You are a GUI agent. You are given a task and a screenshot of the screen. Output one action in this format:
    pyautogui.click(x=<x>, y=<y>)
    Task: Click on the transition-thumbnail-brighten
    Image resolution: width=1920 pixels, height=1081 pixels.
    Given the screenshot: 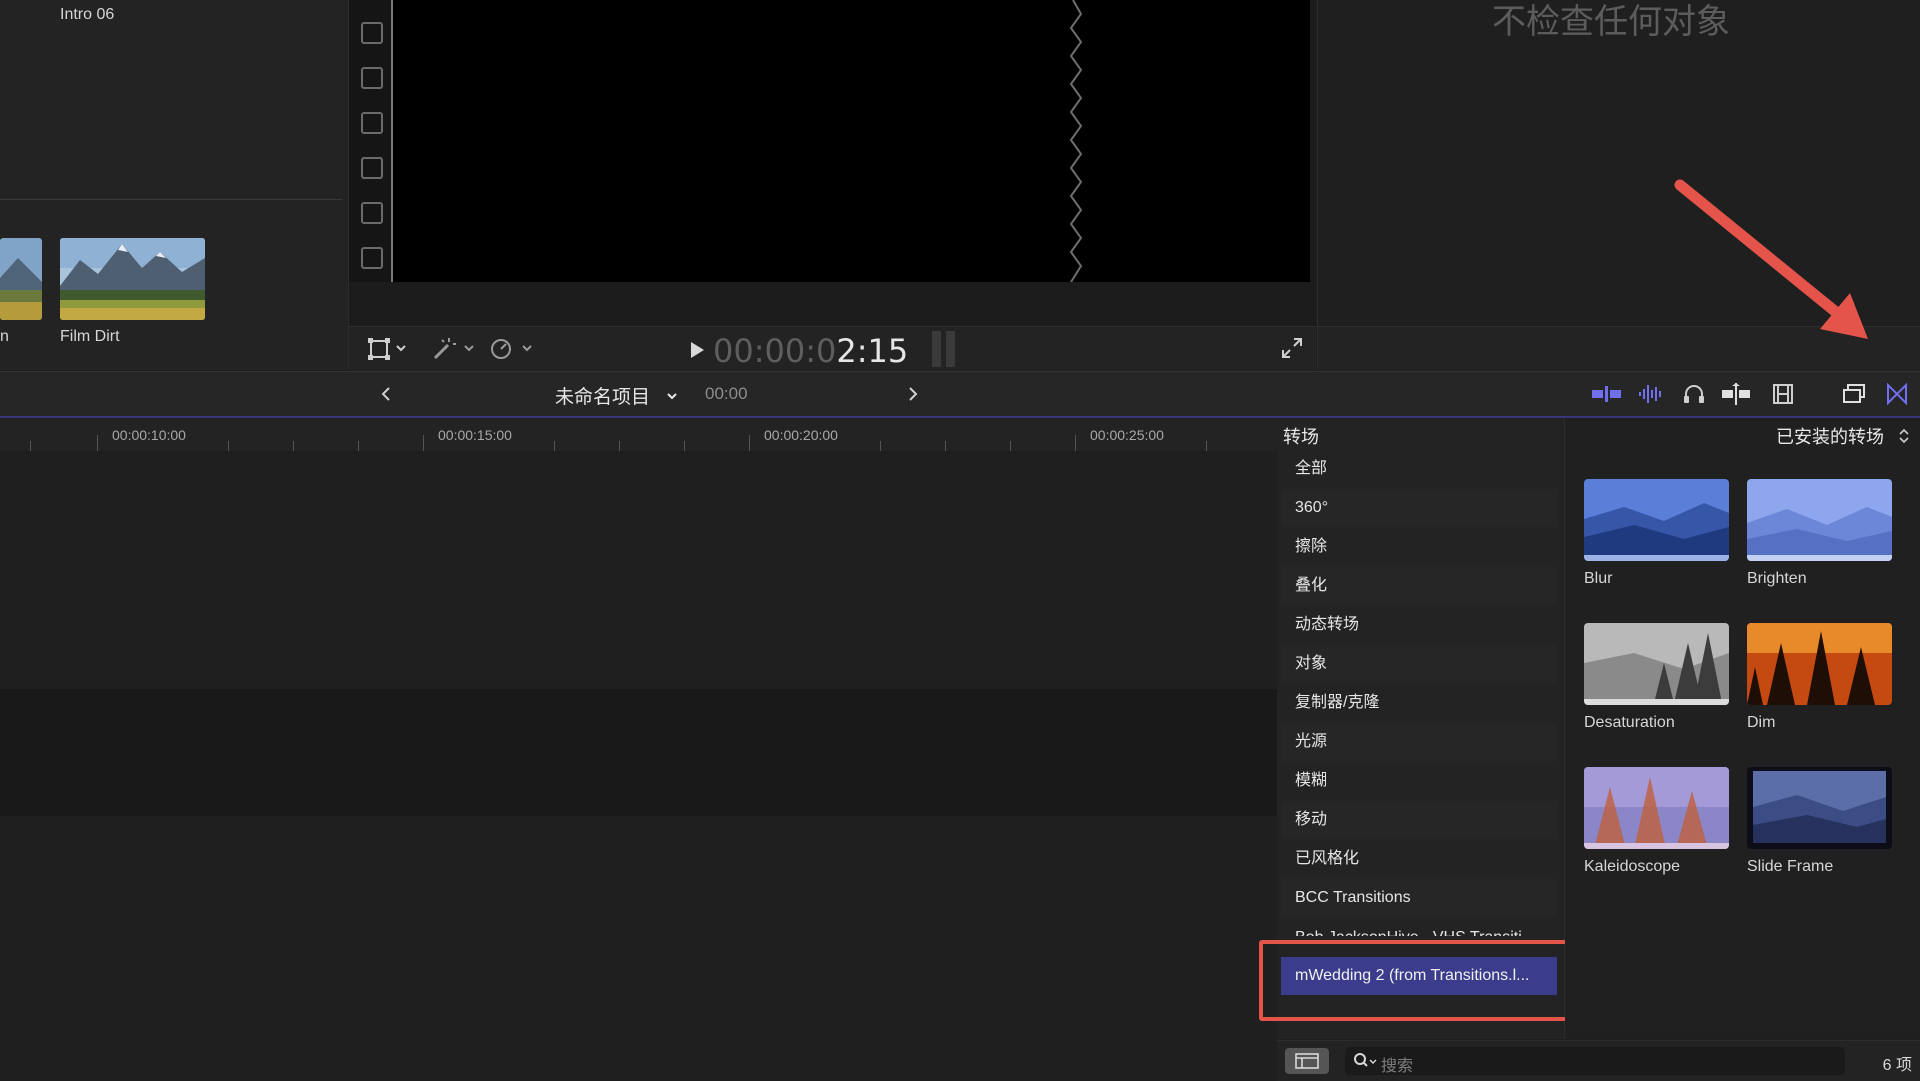 What is the action you would take?
    pyautogui.click(x=1819, y=520)
    